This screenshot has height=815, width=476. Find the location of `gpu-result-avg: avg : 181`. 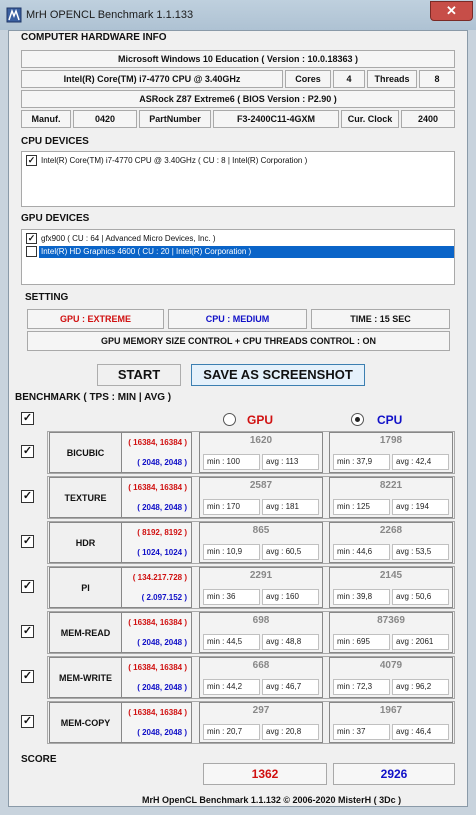

gpu-result-avg: avg : 181 is located at coordinates (290, 507).